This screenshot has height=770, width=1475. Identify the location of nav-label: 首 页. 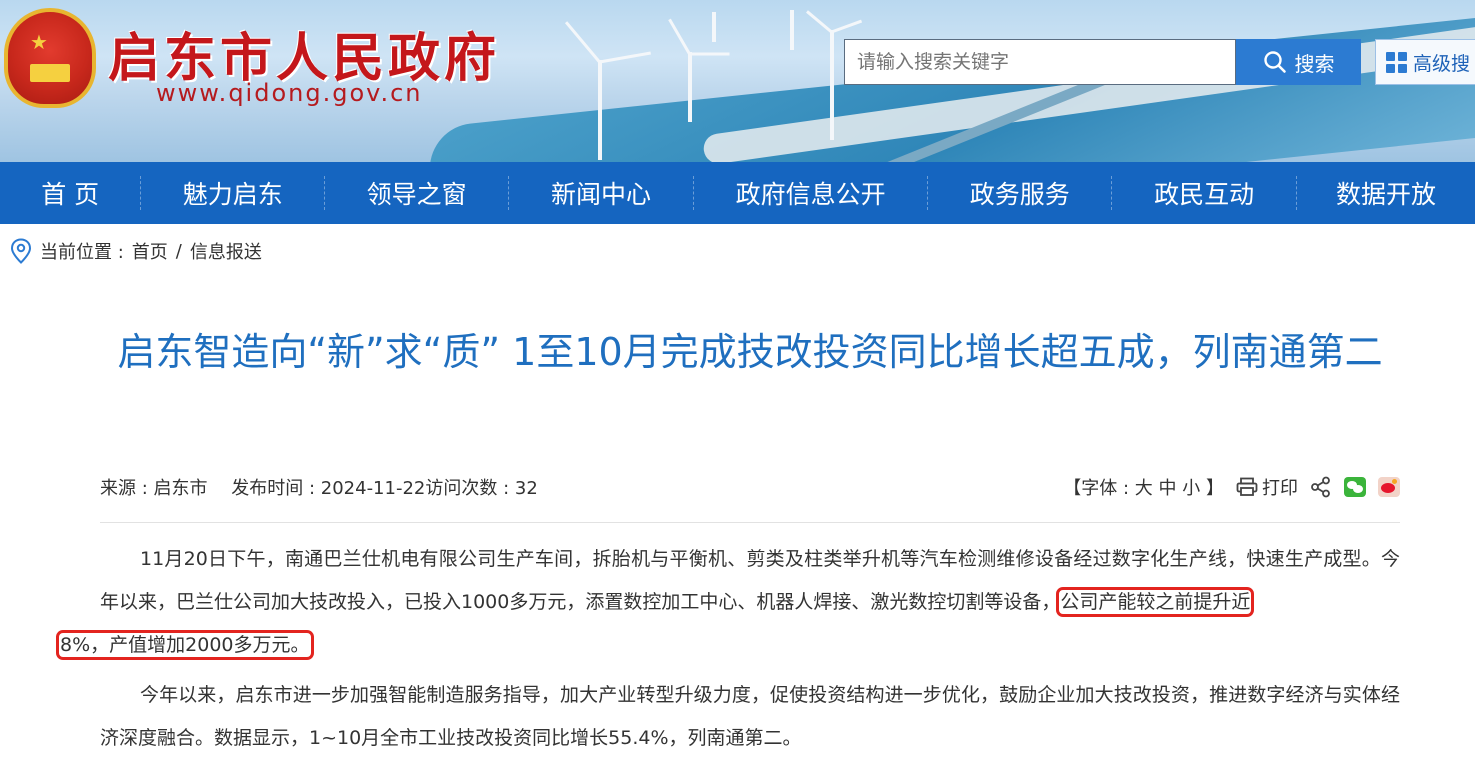
(70, 194).